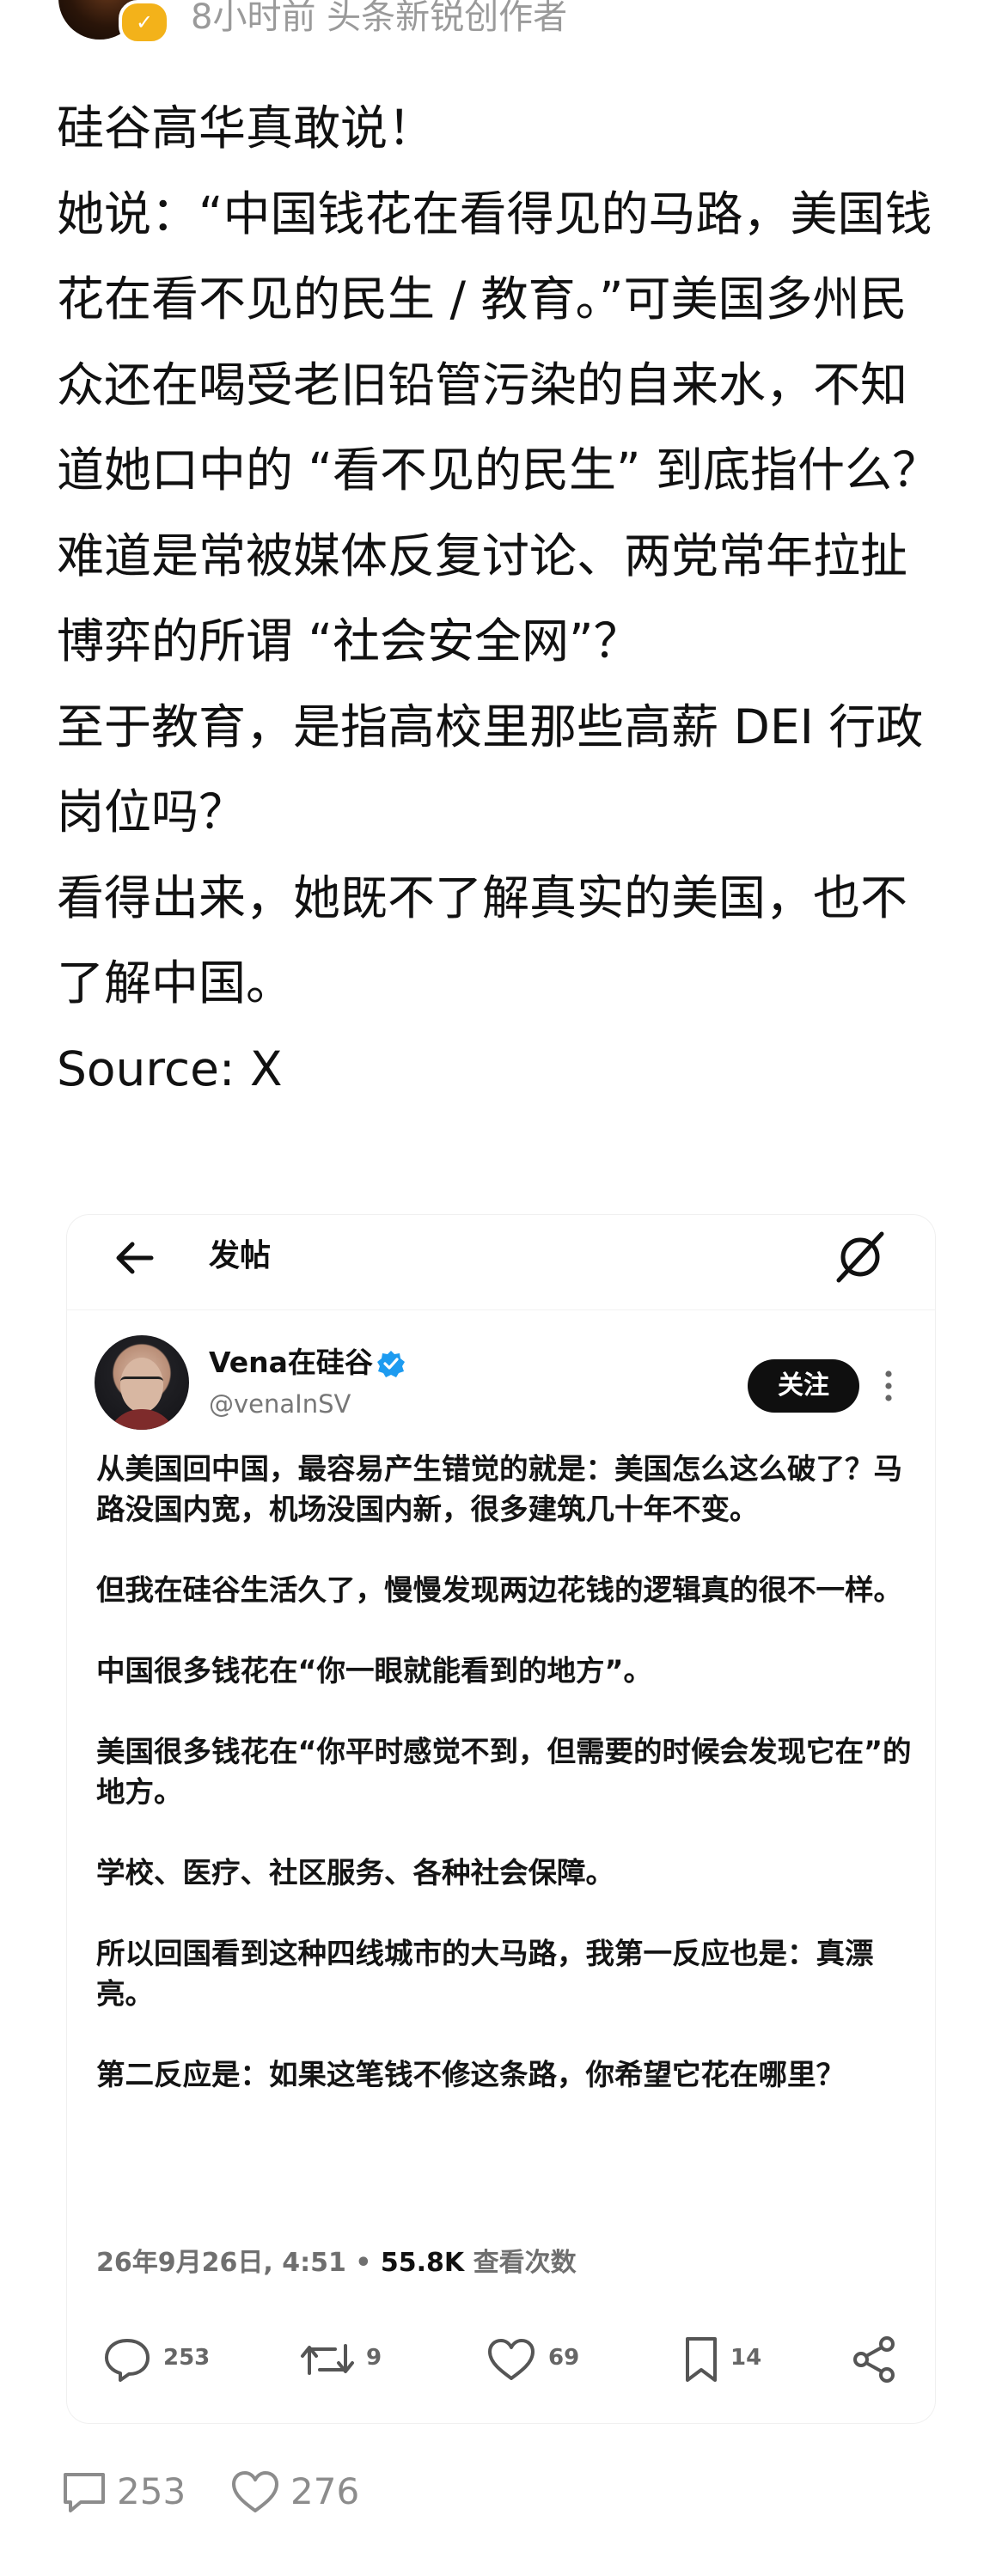 The image size is (1002, 2576). What do you see at coordinates (499, 1590) in the screenshot?
I see `tweet-paragraph: 但我在硅谷生活久了，慢慢发现两边花钱的逻辑真的很不一样。` at bounding box center [499, 1590].